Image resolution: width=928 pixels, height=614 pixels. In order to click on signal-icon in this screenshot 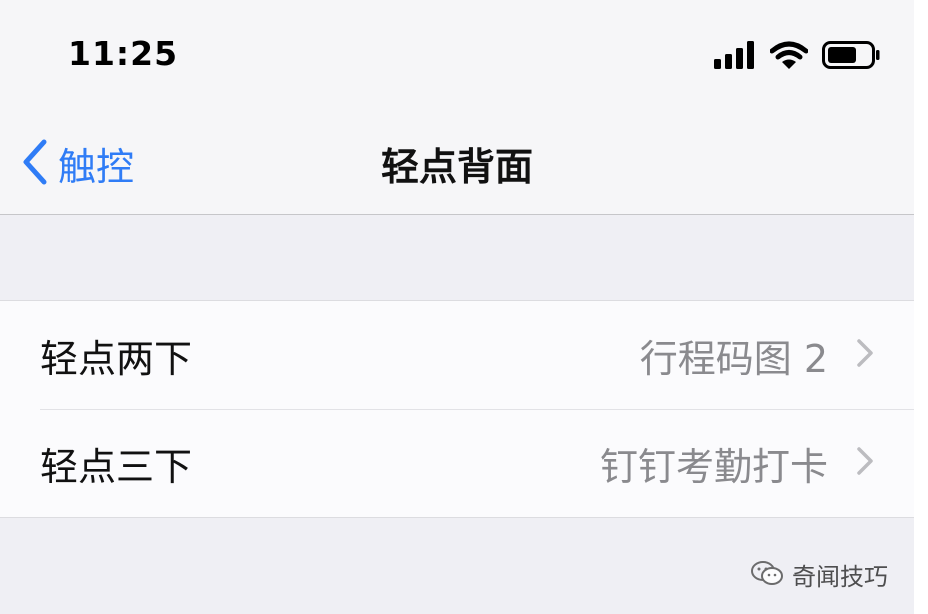, I will do `click(735, 55)`.